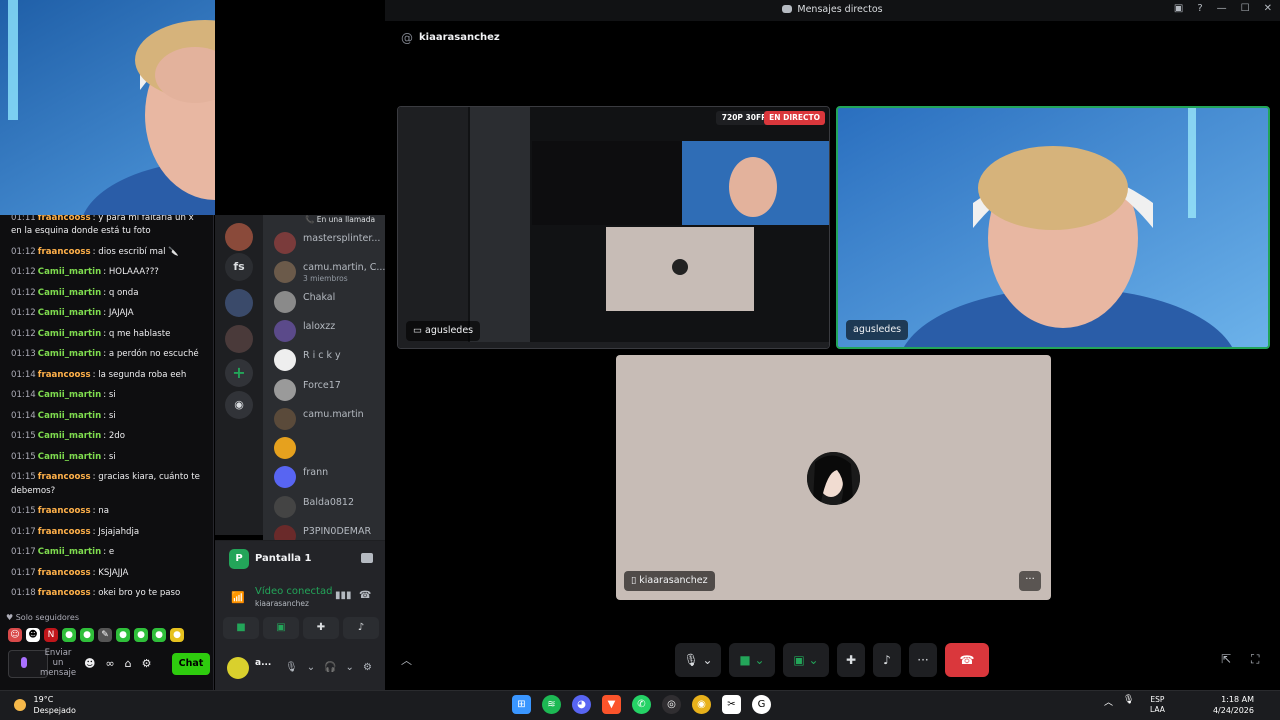 This screenshot has height=720, width=1280. Describe the element at coordinates (1222, 8) in the screenshot. I see `minimize-button: —` at that location.